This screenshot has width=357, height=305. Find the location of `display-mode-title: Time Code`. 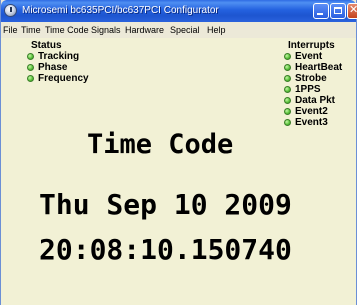

display-mode-title: Time Code is located at coordinates (160, 144).